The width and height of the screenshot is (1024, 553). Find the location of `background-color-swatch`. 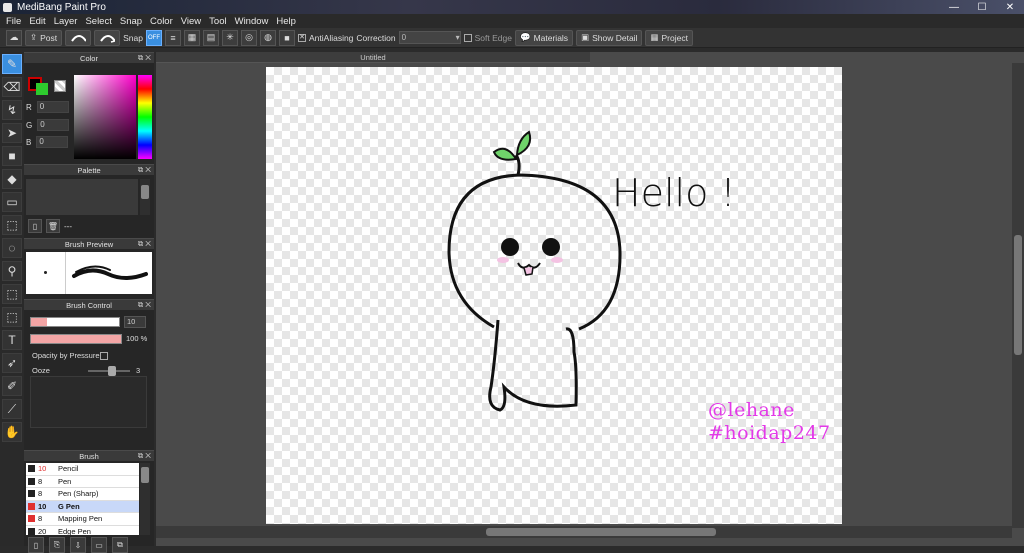

background-color-swatch is located at coordinates (42, 89).